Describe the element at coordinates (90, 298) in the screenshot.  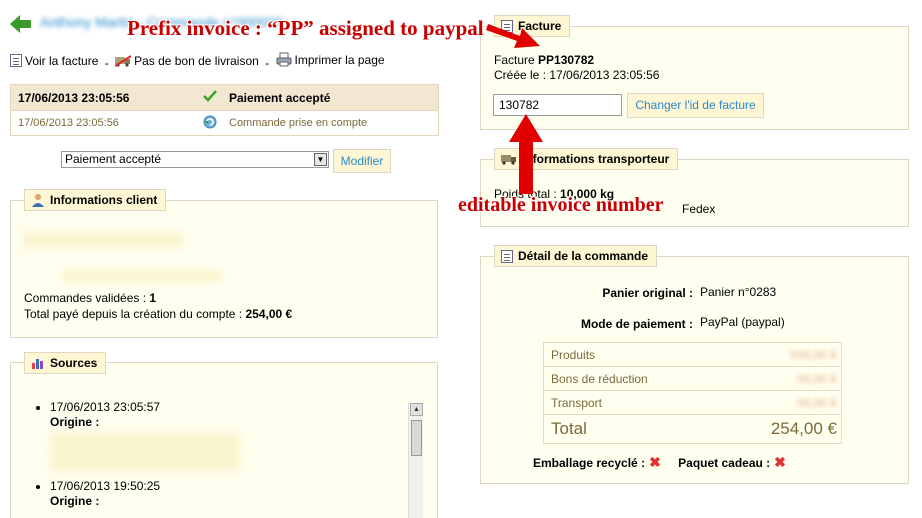
I see `validated-orders-line: Commandes validées : 1` at that location.